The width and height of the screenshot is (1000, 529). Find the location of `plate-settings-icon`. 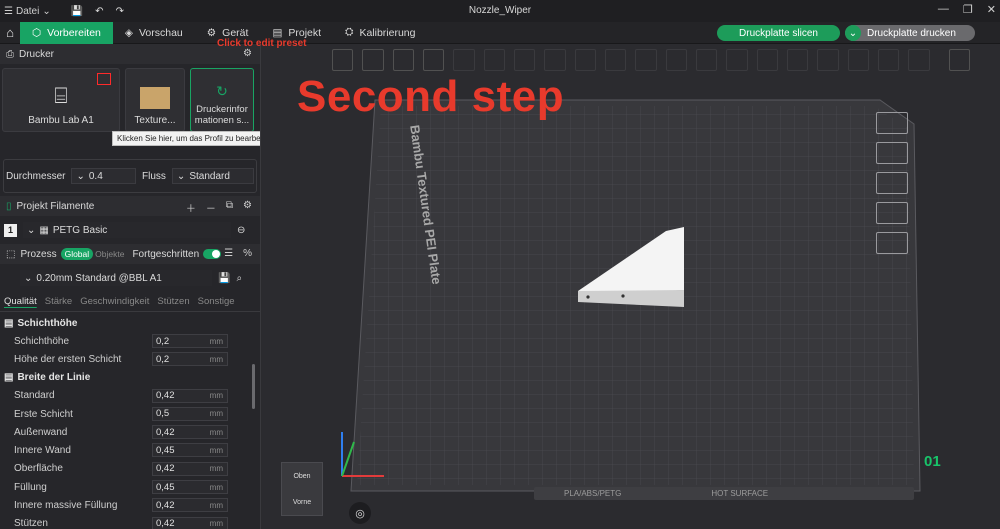

plate-settings-icon is located at coordinates (892, 183).